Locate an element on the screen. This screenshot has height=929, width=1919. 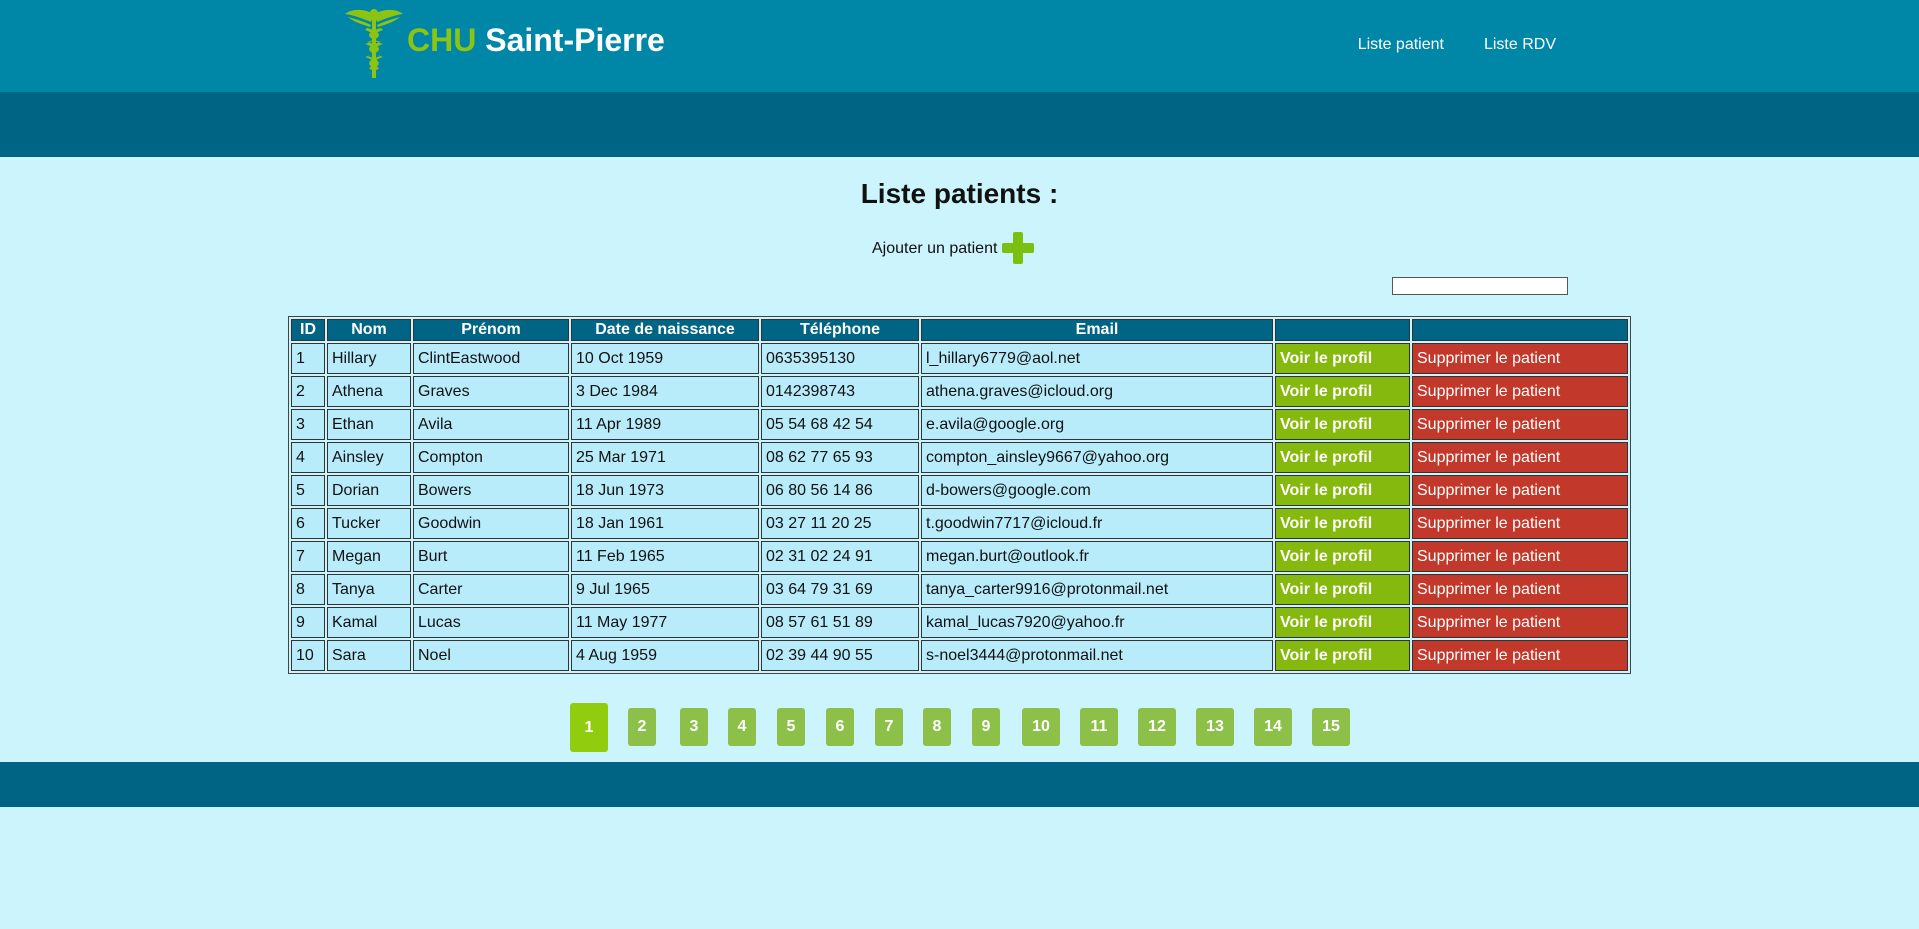
cell-email: d-bowers@google.com is located at coordinates (1097, 490).